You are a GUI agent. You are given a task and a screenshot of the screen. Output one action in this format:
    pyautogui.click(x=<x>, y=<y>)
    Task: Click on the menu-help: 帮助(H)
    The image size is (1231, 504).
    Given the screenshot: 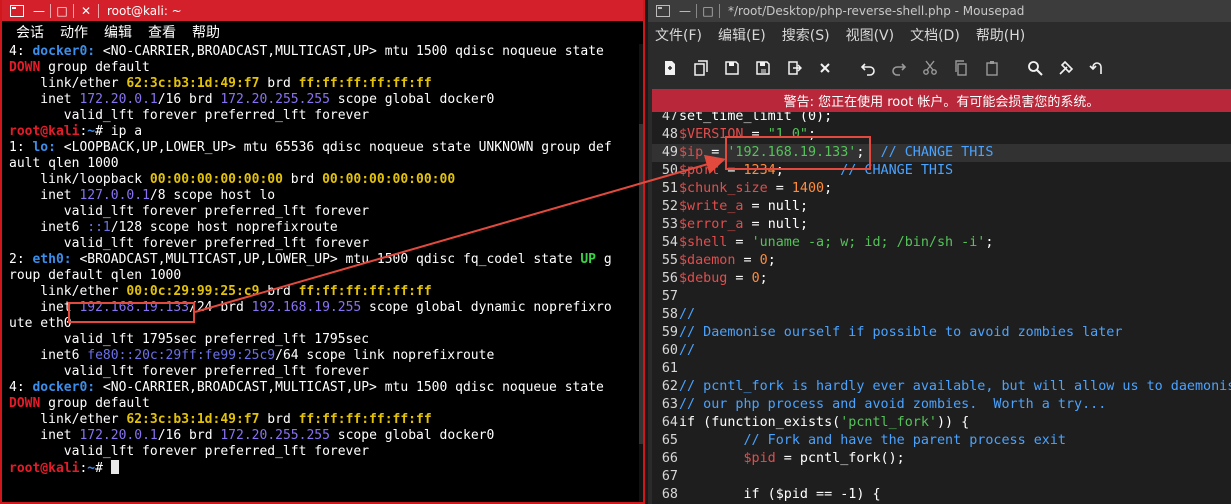 What is the action you would take?
    pyautogui.click(x=1000, y=35)
    